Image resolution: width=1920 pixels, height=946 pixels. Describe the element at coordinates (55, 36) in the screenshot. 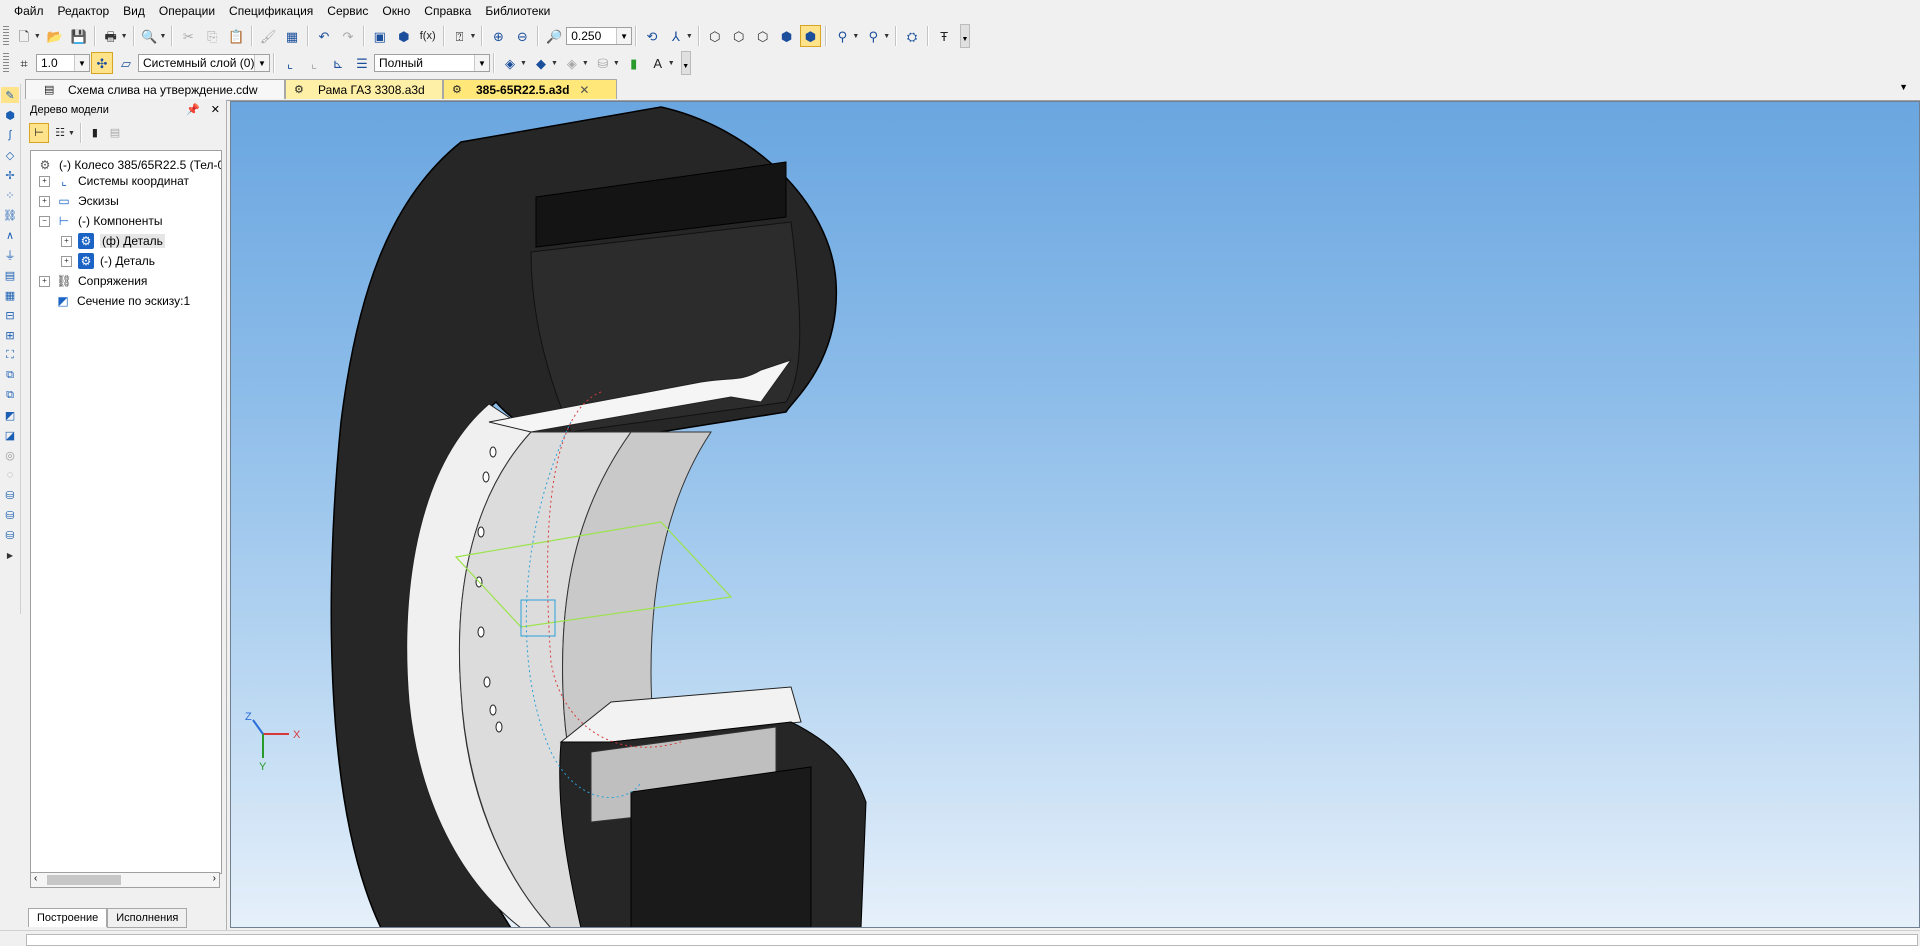

I see `open-folder-icon: 📂` at that location.